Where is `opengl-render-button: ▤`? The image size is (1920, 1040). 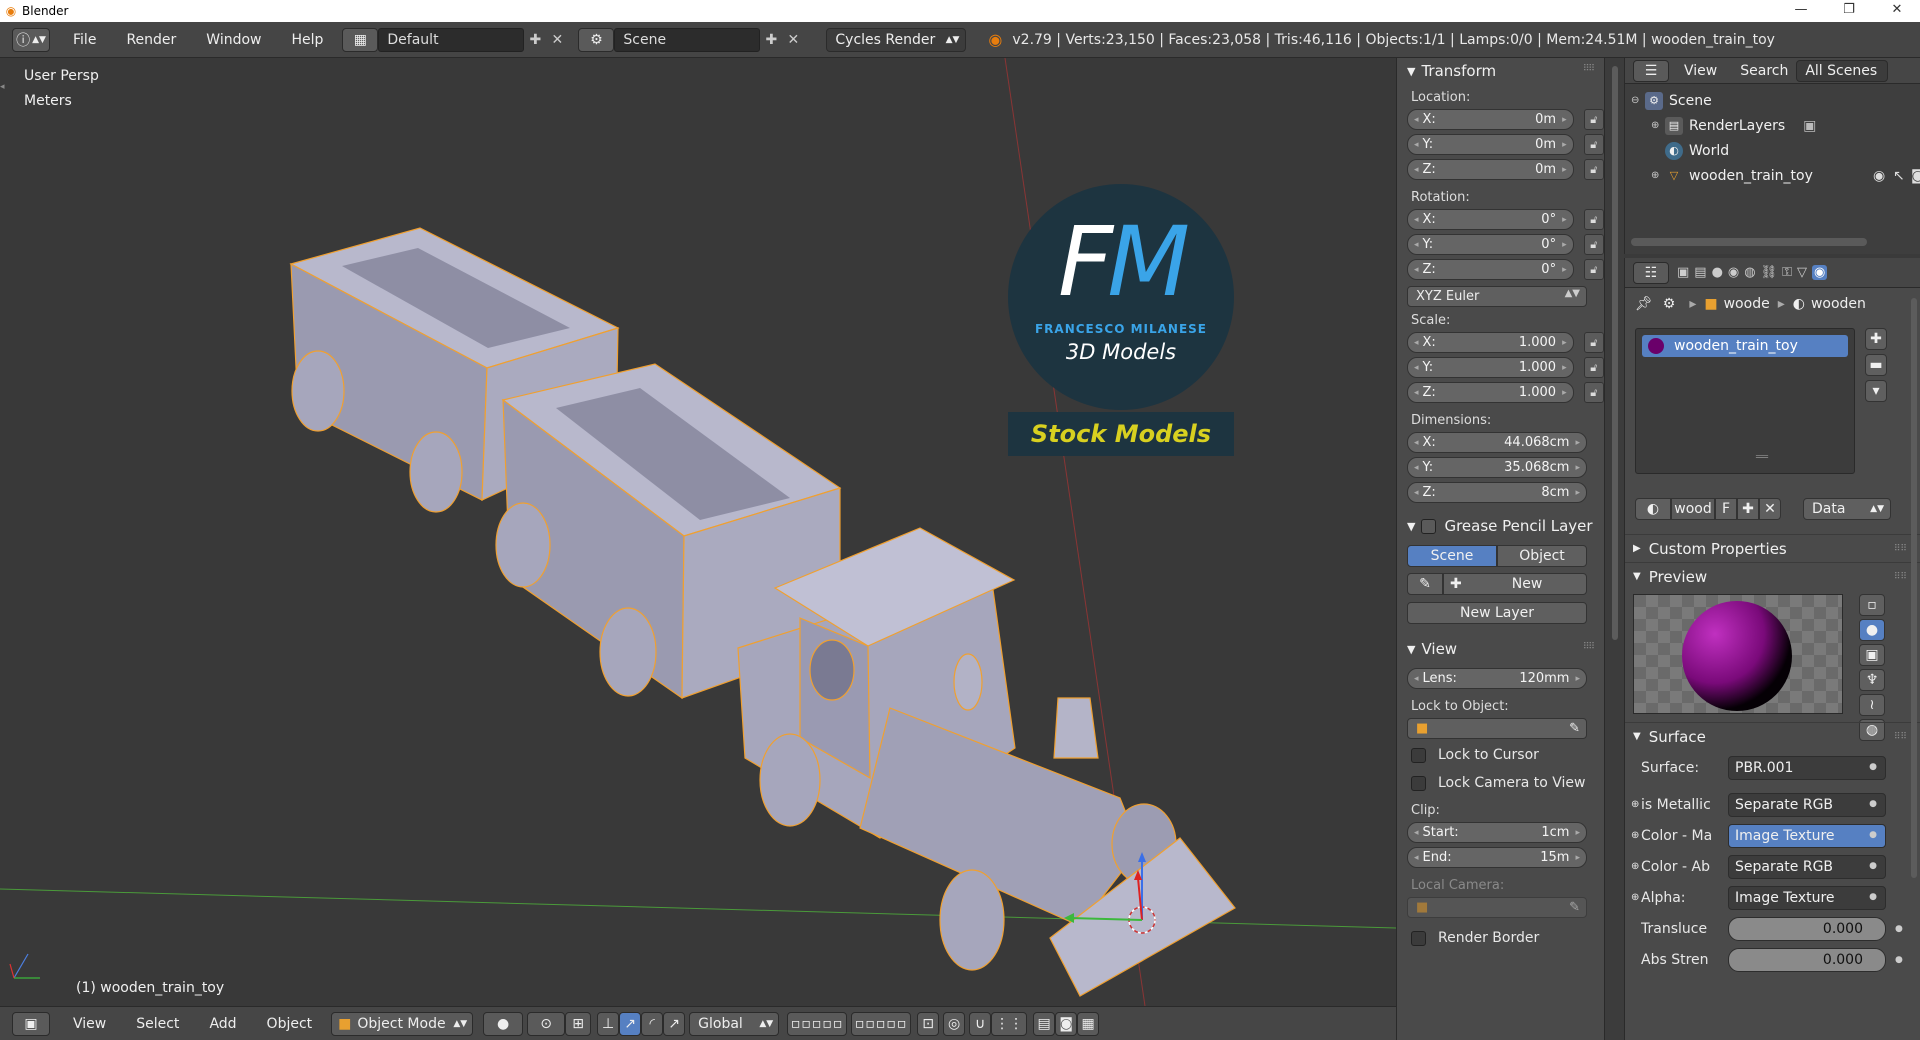 opengl-render-button: ▤ is located at coordinates (1044, 1023).